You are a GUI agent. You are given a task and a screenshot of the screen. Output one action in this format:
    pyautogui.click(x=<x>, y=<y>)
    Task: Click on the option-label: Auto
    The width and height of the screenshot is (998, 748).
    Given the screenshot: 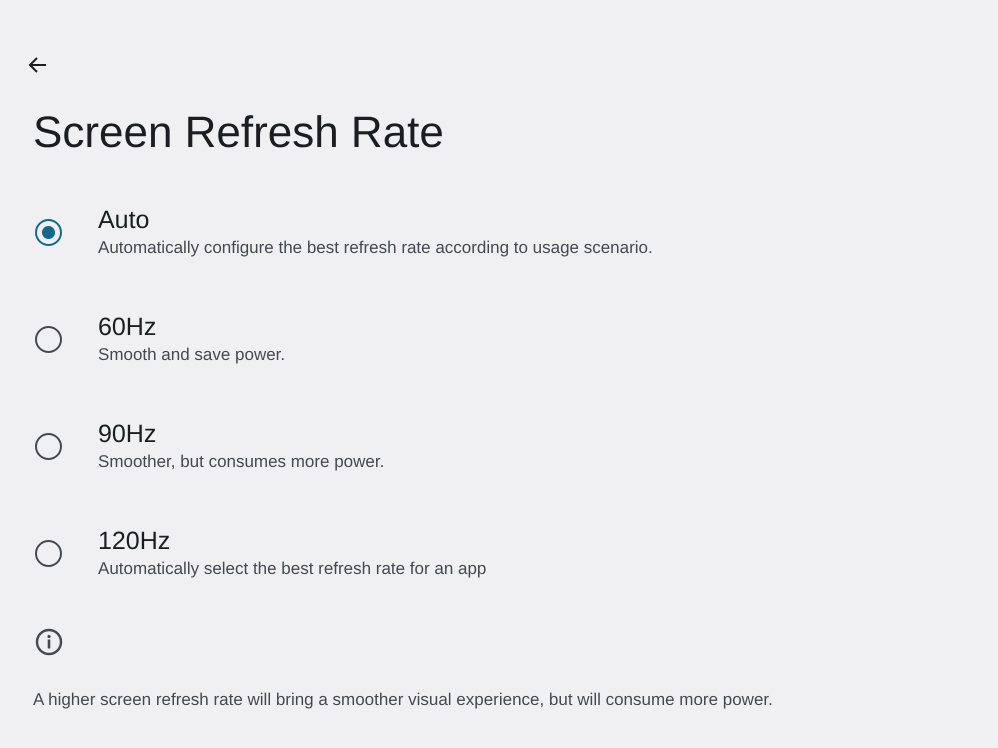 What is the action you would take?
    pyautogui.click(x=124, y=220)
    